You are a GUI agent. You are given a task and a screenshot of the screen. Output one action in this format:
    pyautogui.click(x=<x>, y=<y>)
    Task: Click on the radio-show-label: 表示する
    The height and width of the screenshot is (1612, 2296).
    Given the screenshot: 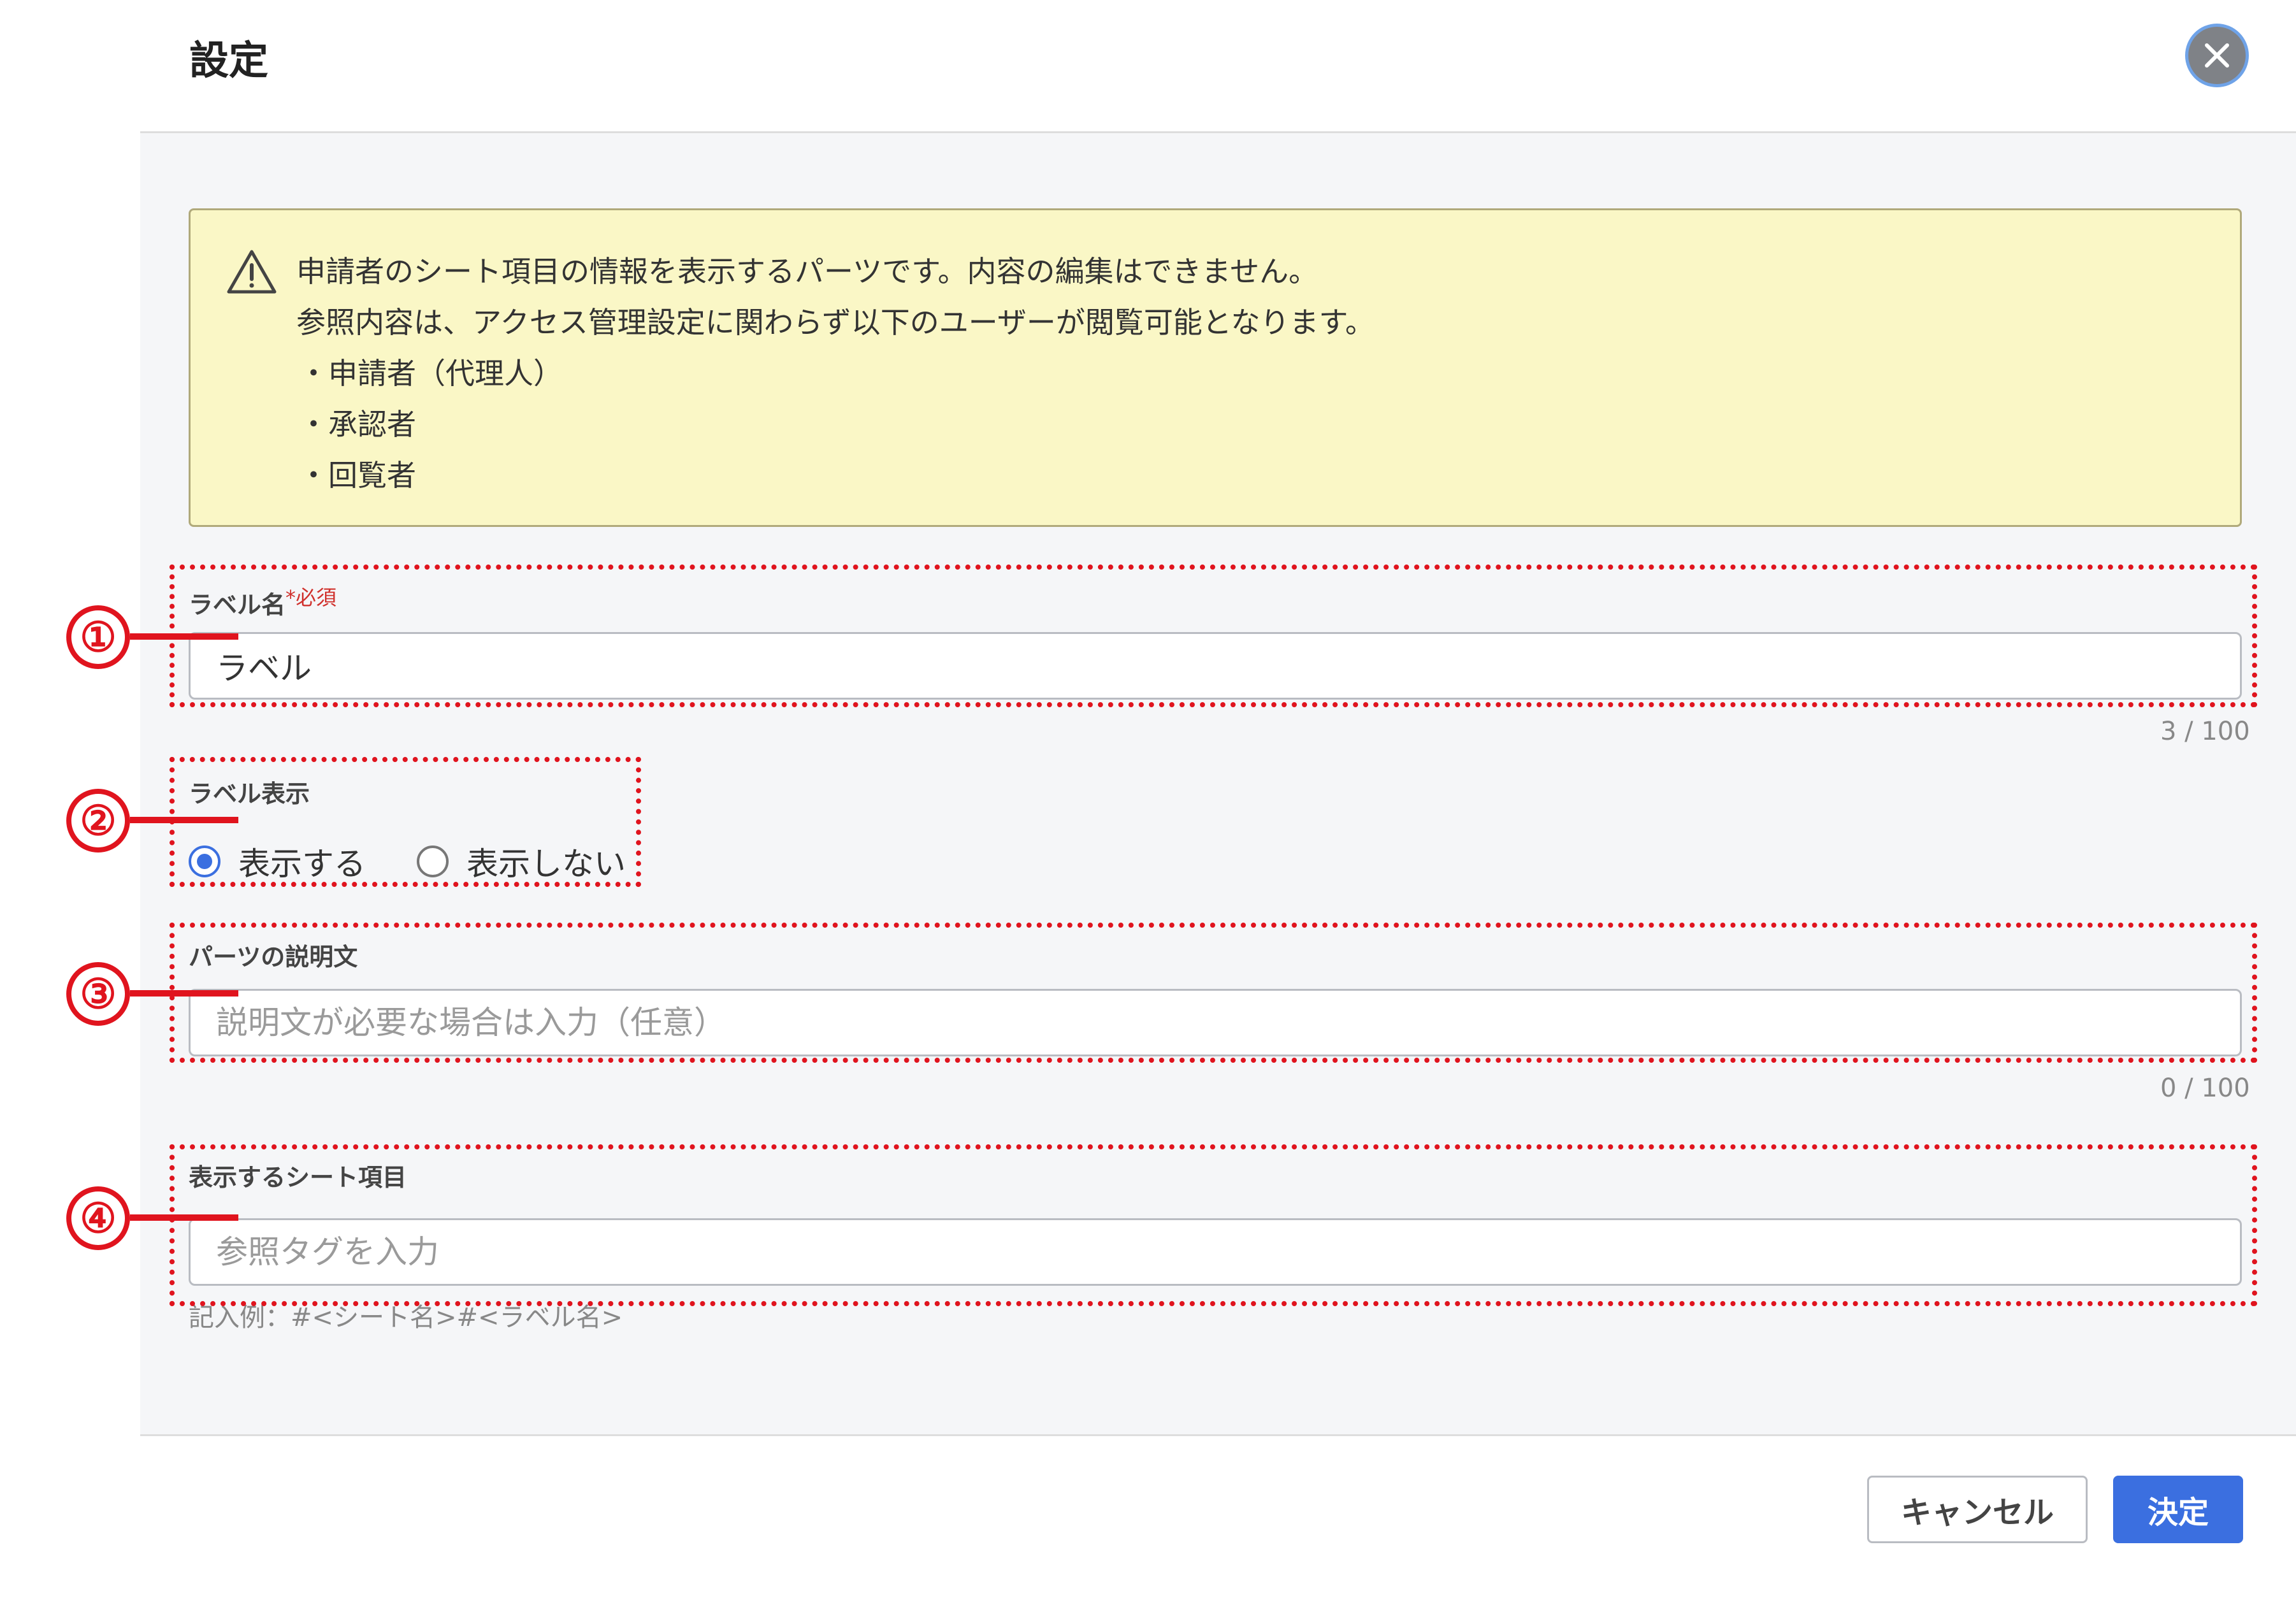 What is the action you would take?
    pyautogui.click(x=302, y=864)
    